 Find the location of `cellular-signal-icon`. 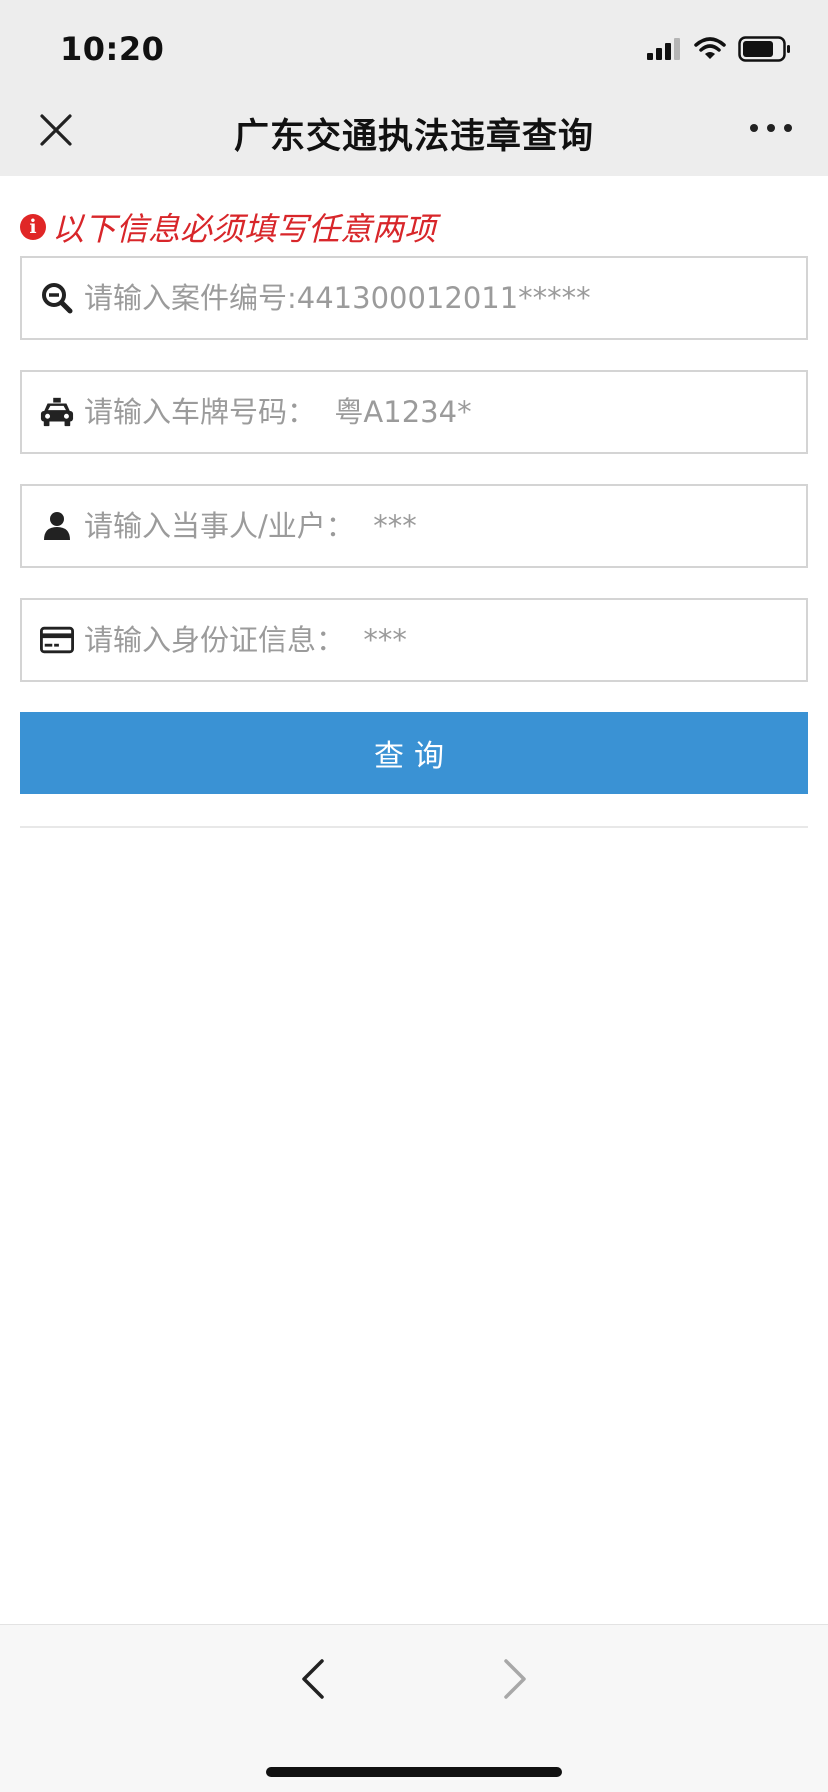

cellular-signal-icon is located at coordinates (663, 49).